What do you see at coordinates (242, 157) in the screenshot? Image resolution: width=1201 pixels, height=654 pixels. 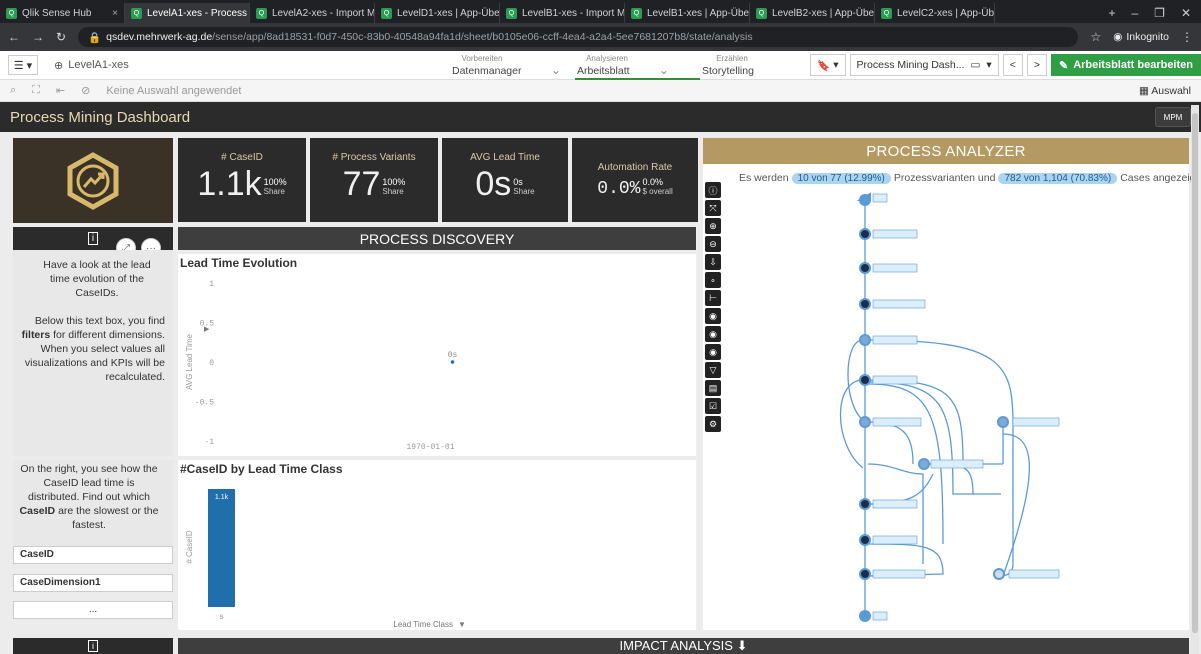 I see `kpi-label: # CaseID` at bounding box center [242, 157].